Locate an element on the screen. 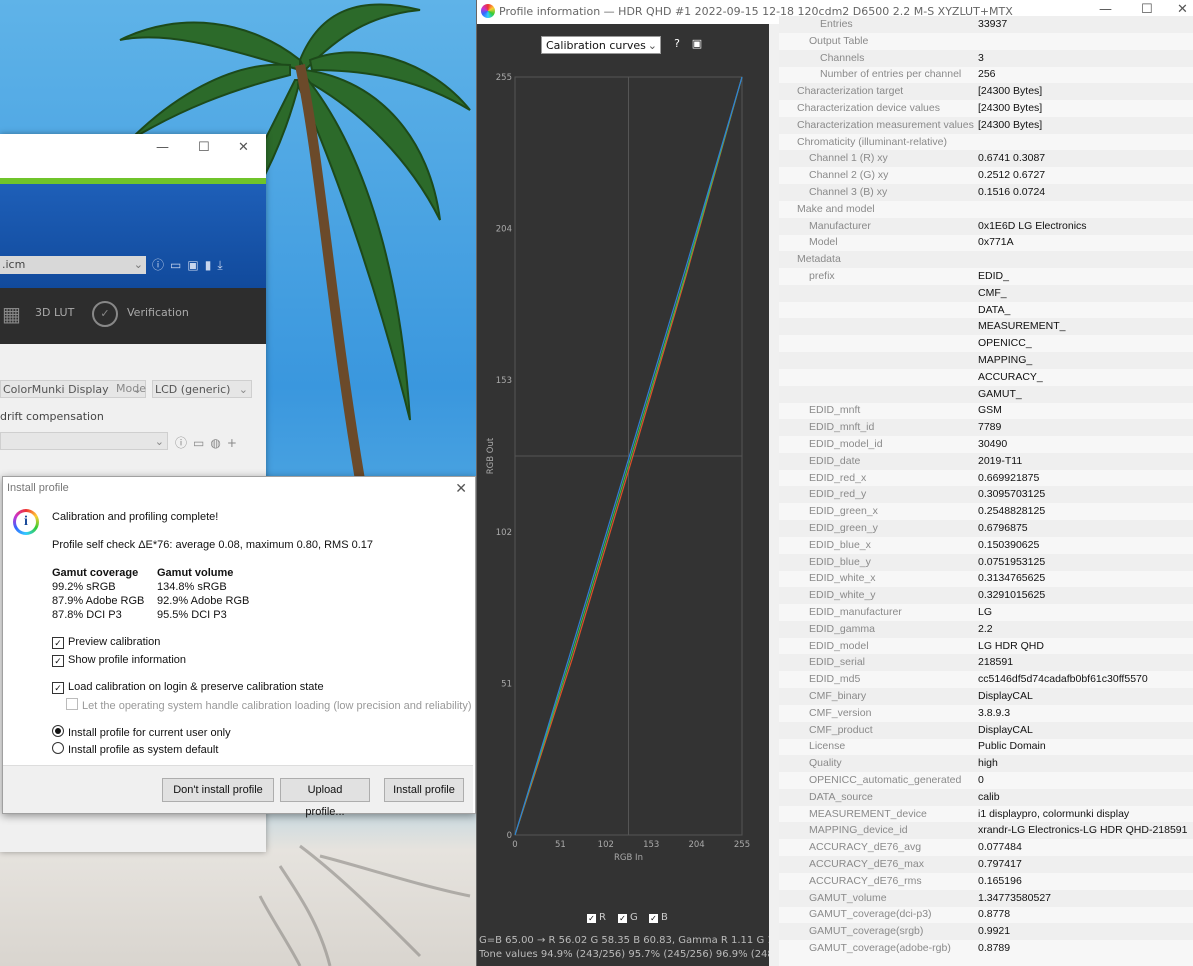 This screenshot has height=966, width=1193. tree-row: EDID_white_y 0.3291015625 is located at coordinates (986, 596).